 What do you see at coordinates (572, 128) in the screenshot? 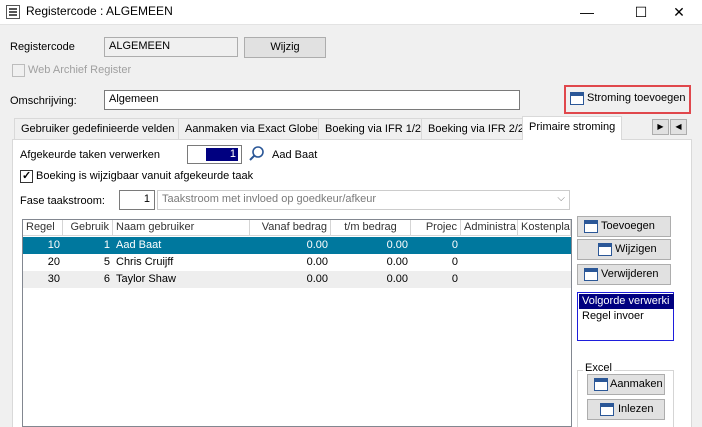
I see `tab-primaire-stroming: Primaire stroming` at bounding box center [572, 128].